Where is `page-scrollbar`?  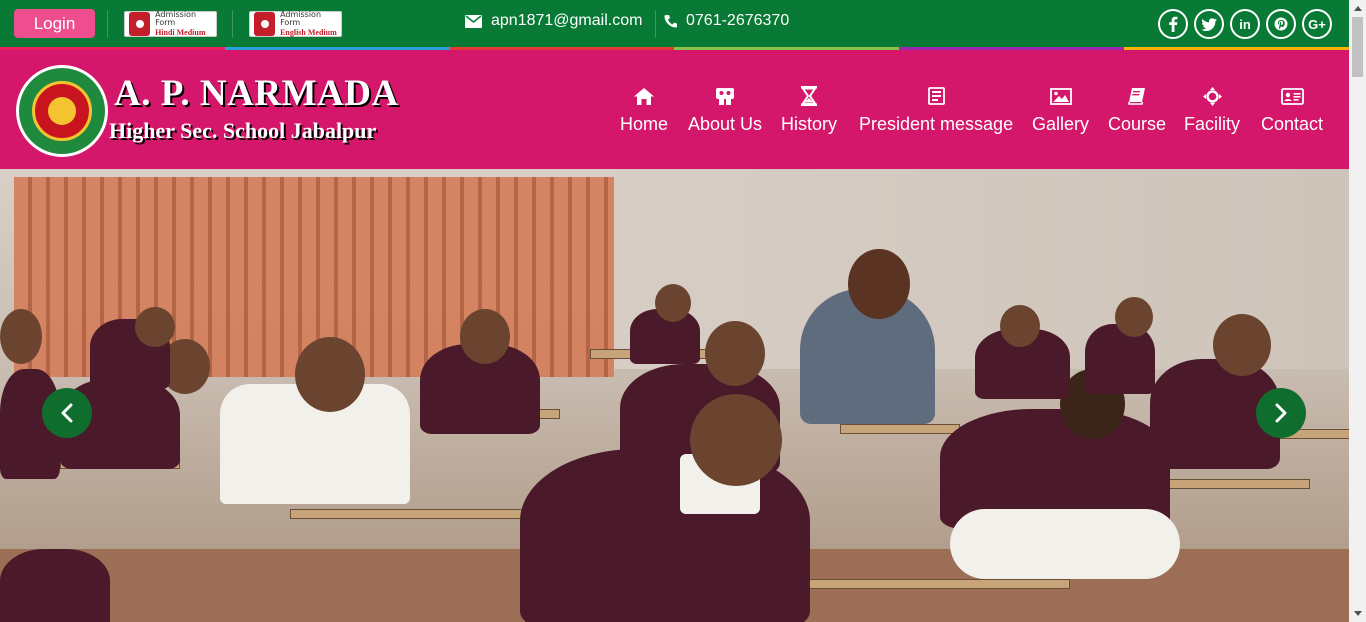
page-scrollbar is located at coordinates (1357, 311).